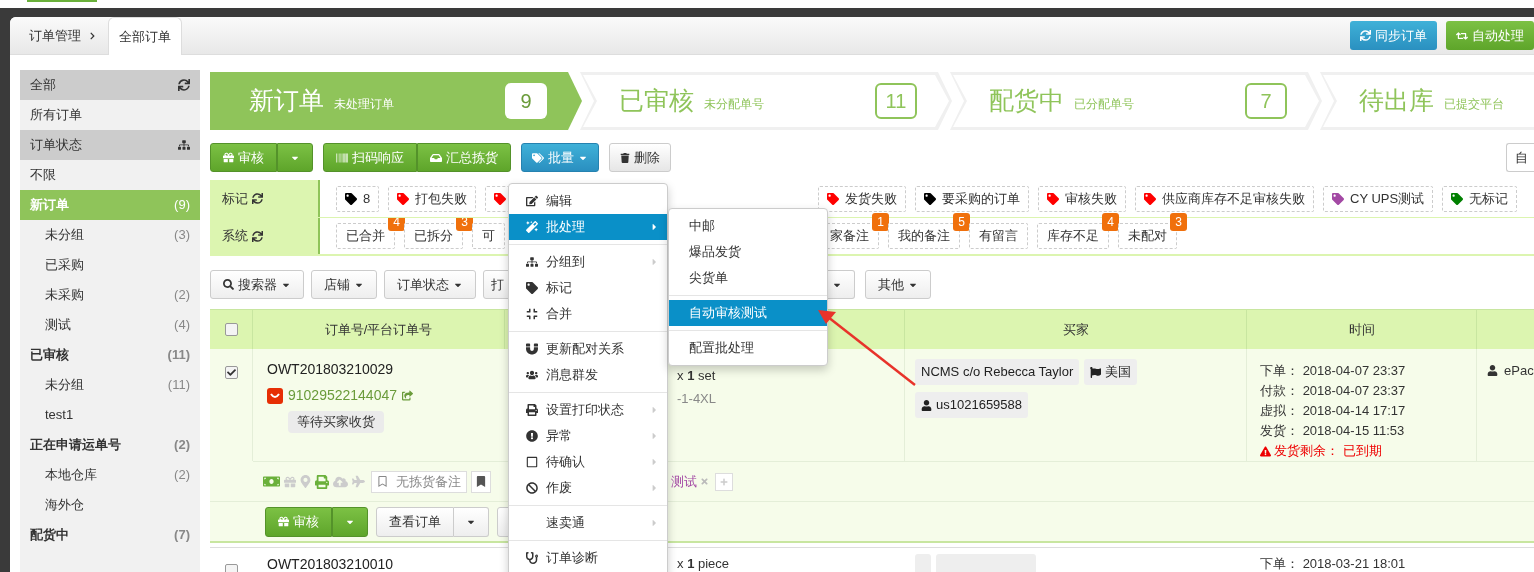 The width and height of the screenshot is (1534, 572). I want to click on count-badge: 4, so click(396, 224).